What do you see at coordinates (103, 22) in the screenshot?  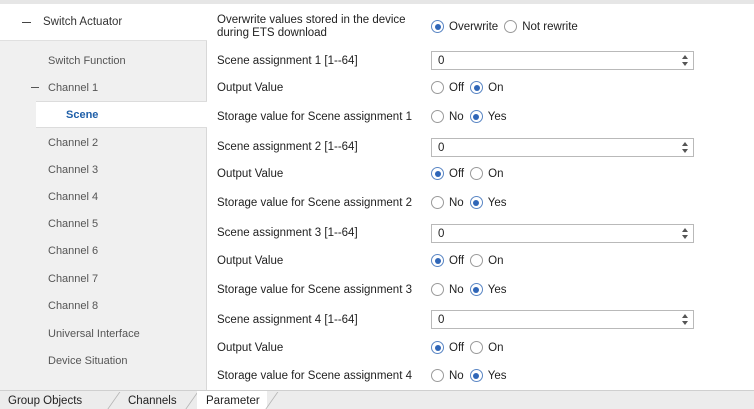 I see `tree-root-switch-actuator: Switch Actuator` at bounding box center [103, 22].